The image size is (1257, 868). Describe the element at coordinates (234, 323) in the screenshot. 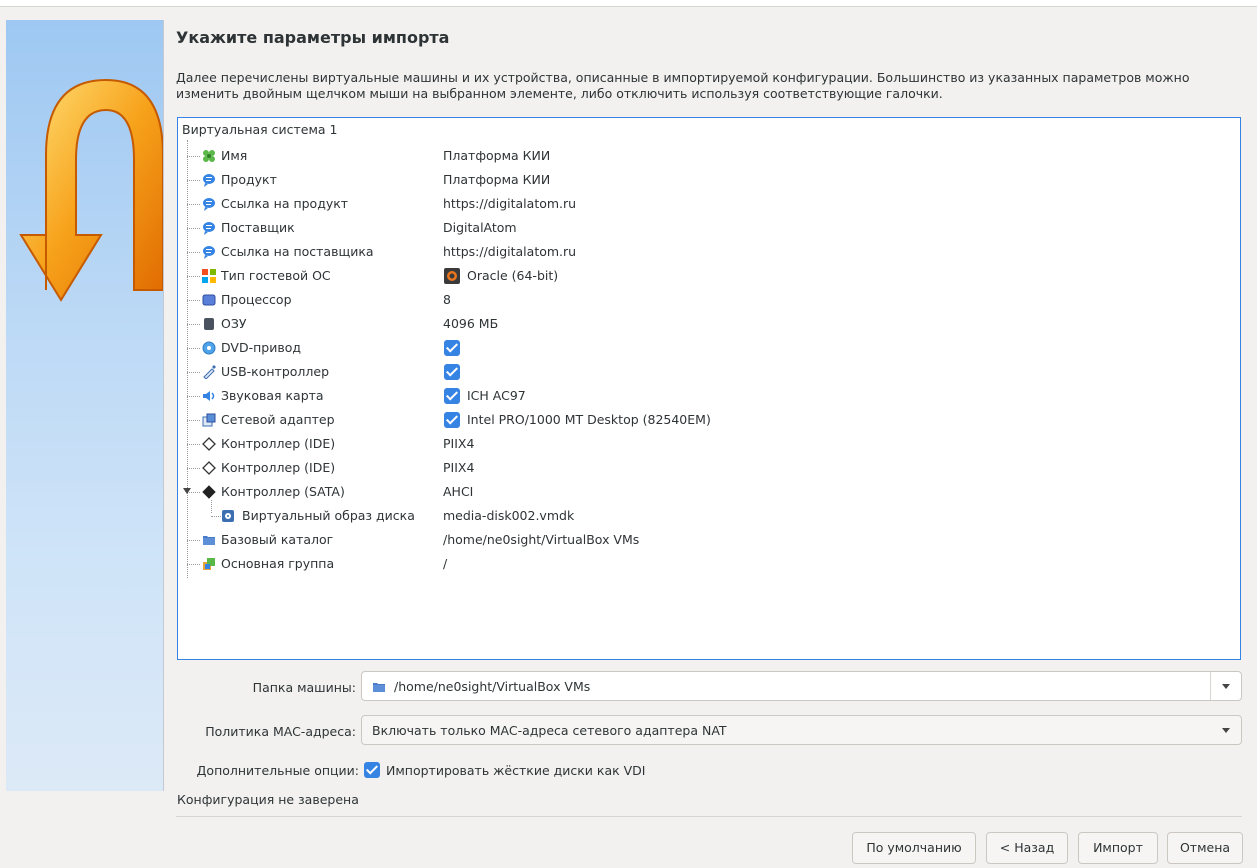

I see `tree-row-label: ОЗУ` at that location.